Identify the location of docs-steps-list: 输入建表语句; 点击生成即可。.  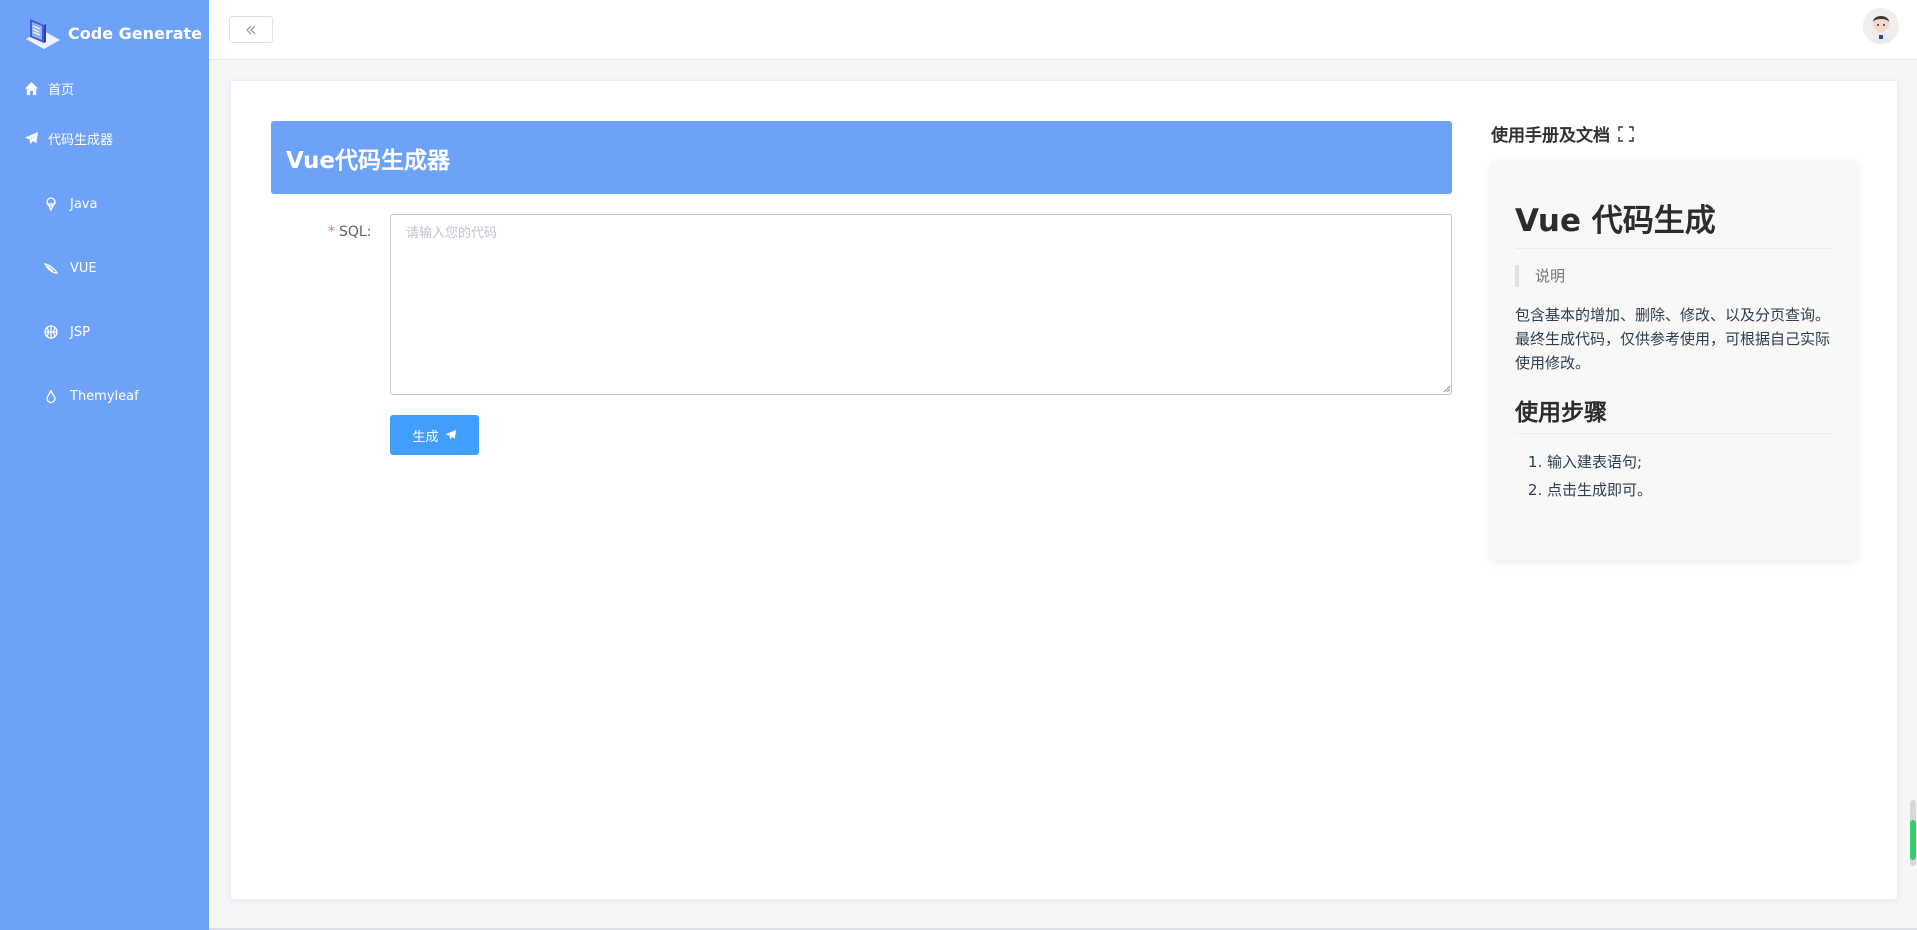
(1674, 476).